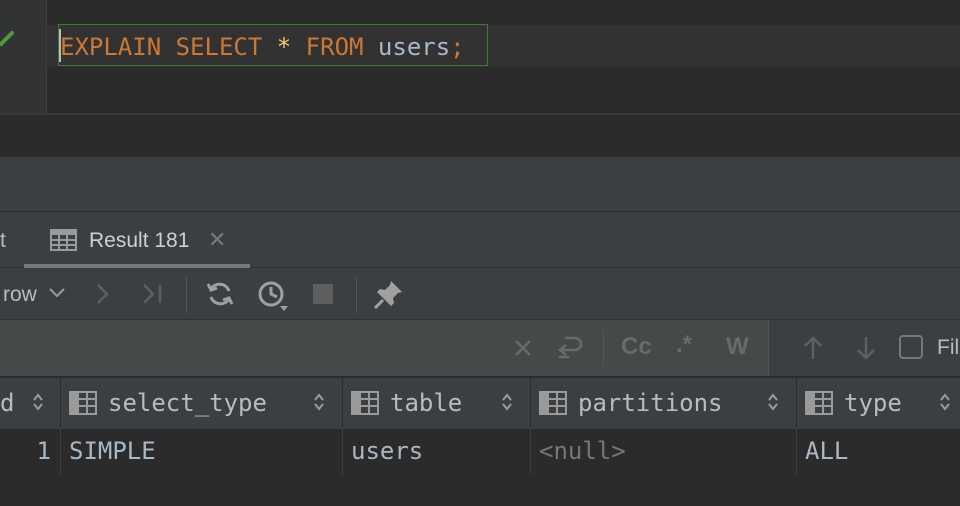 This screenshot has height=506, width=960. I want to click on cell-type: ALL, so click(878, 451).